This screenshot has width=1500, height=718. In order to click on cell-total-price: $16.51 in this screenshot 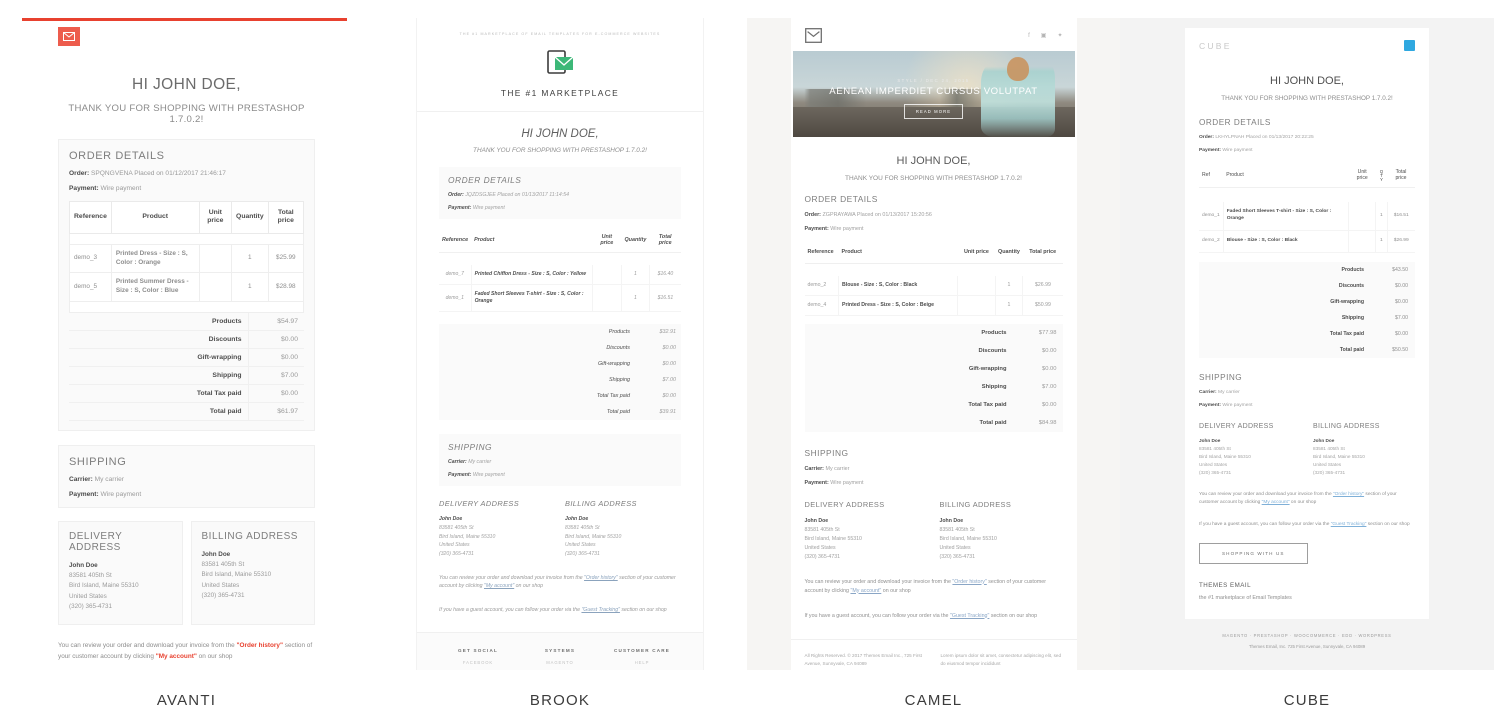, I will do `click(664, 298)`.